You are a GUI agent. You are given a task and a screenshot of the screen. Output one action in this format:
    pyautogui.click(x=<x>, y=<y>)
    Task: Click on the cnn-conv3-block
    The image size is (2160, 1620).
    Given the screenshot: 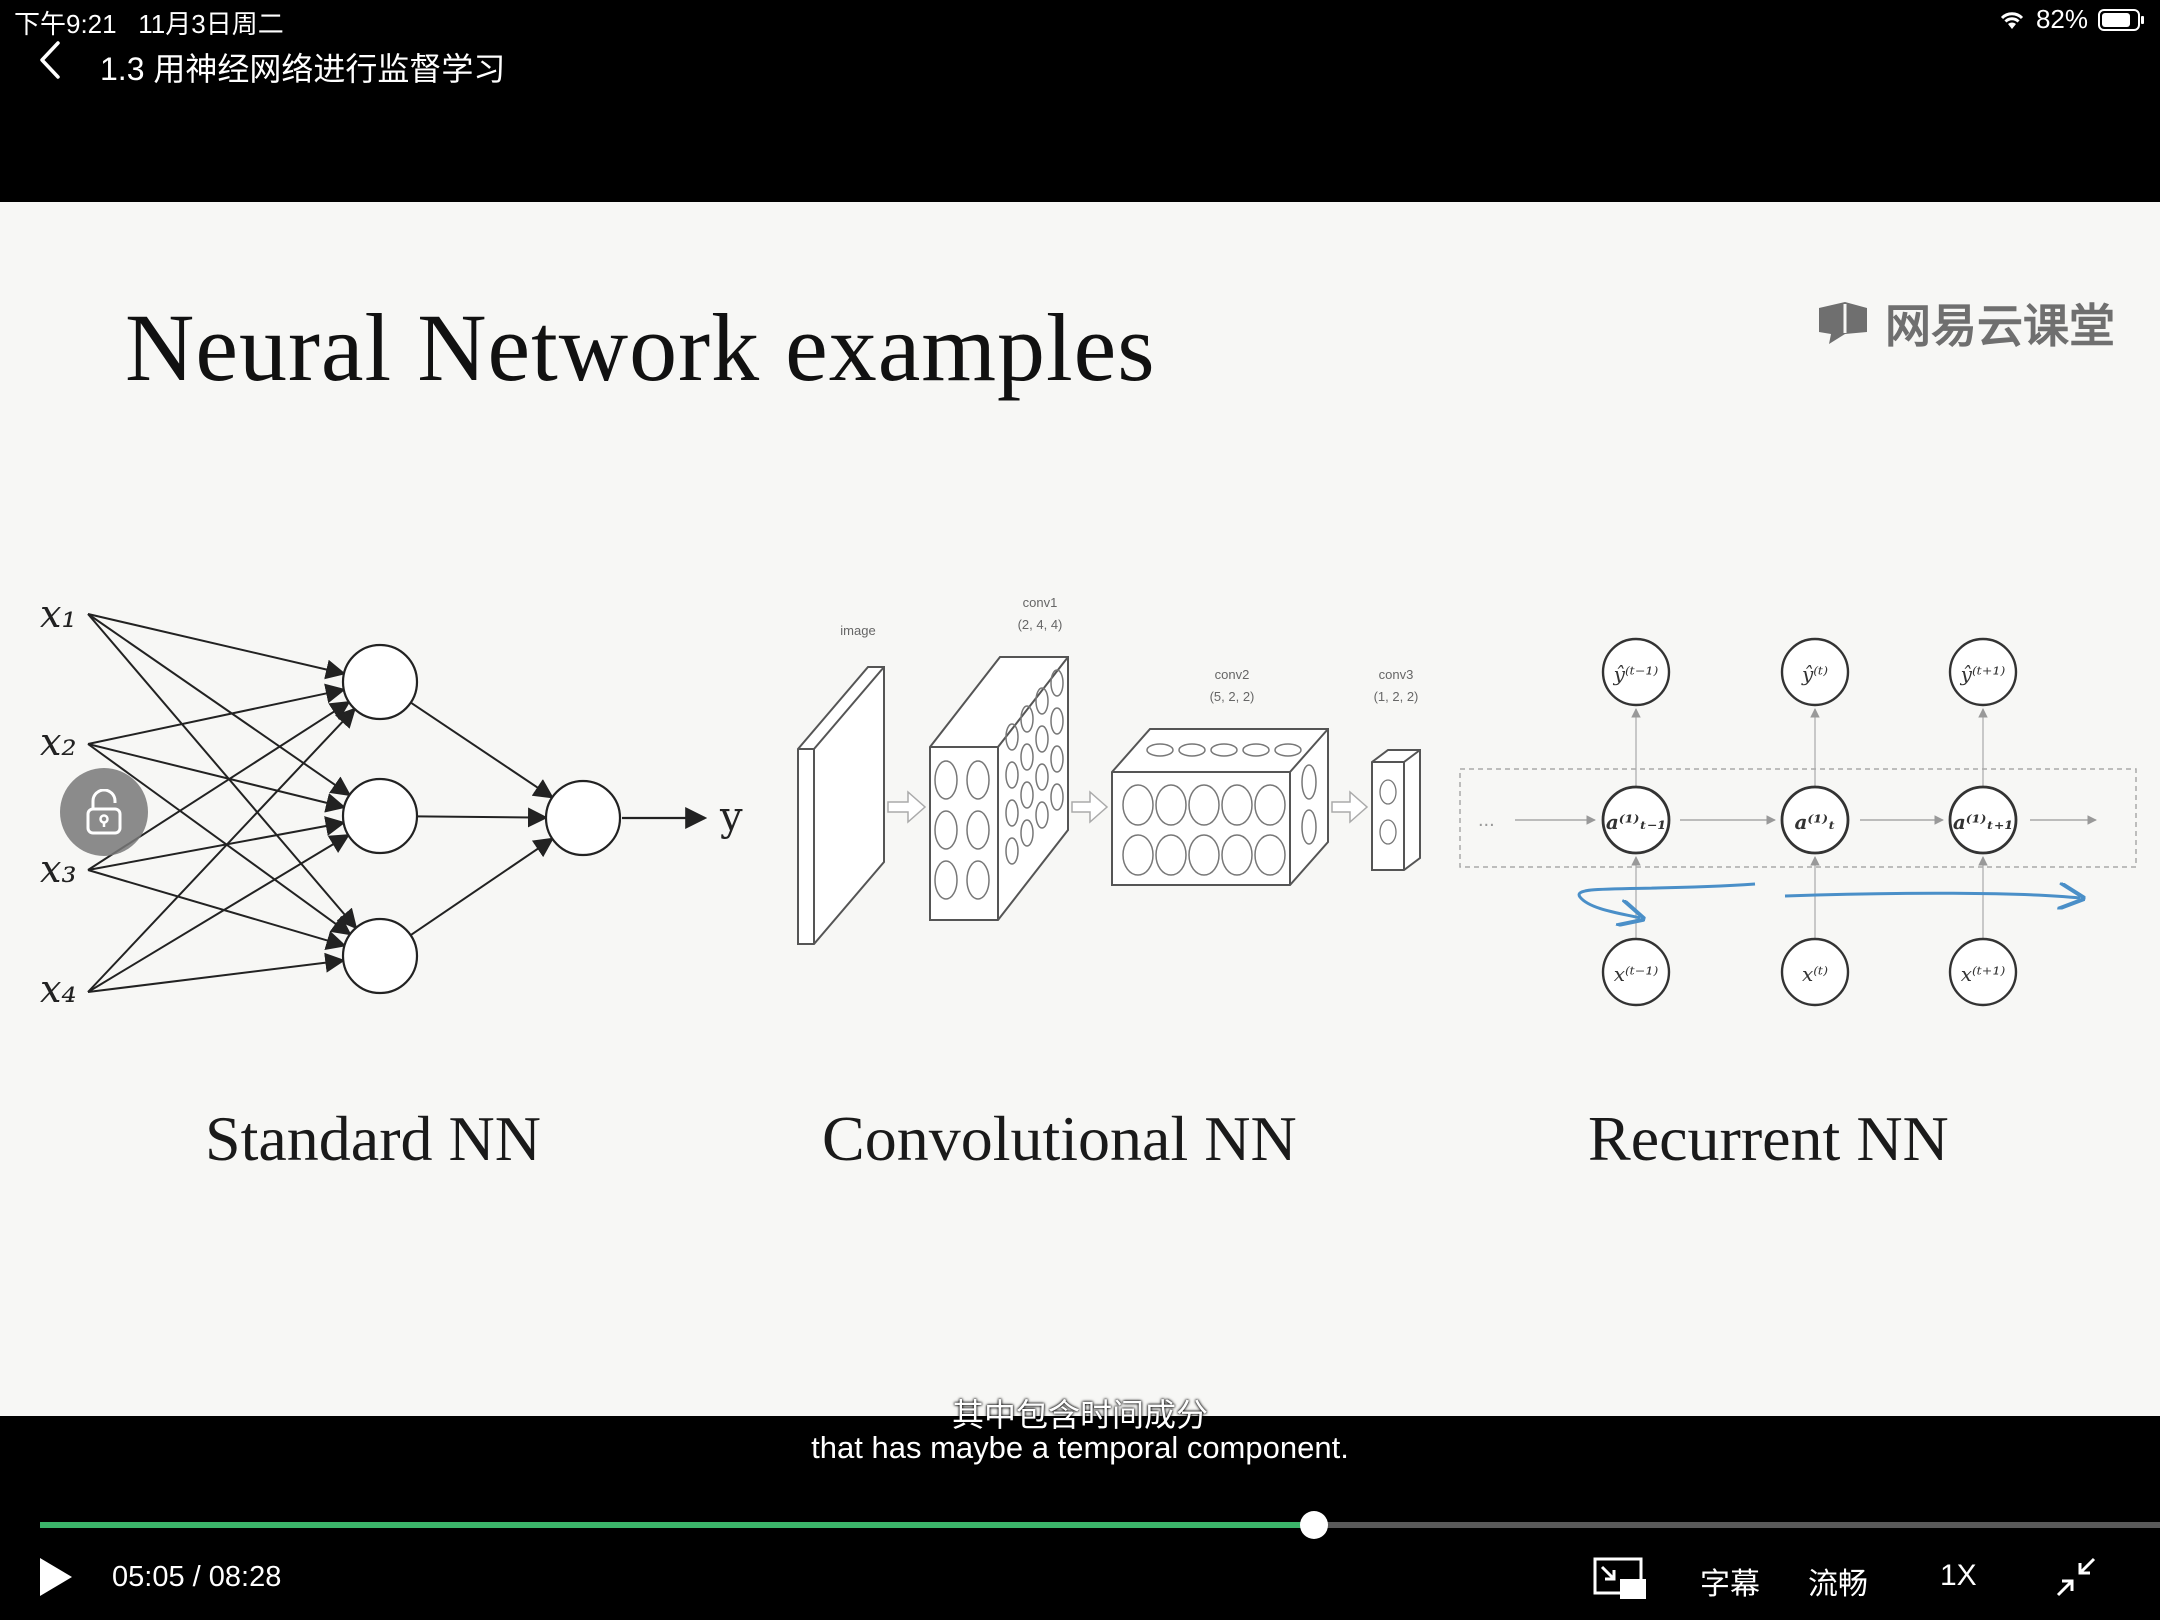 What is the action you would take?
    pyautogui.click(x=1396, y=810)
    